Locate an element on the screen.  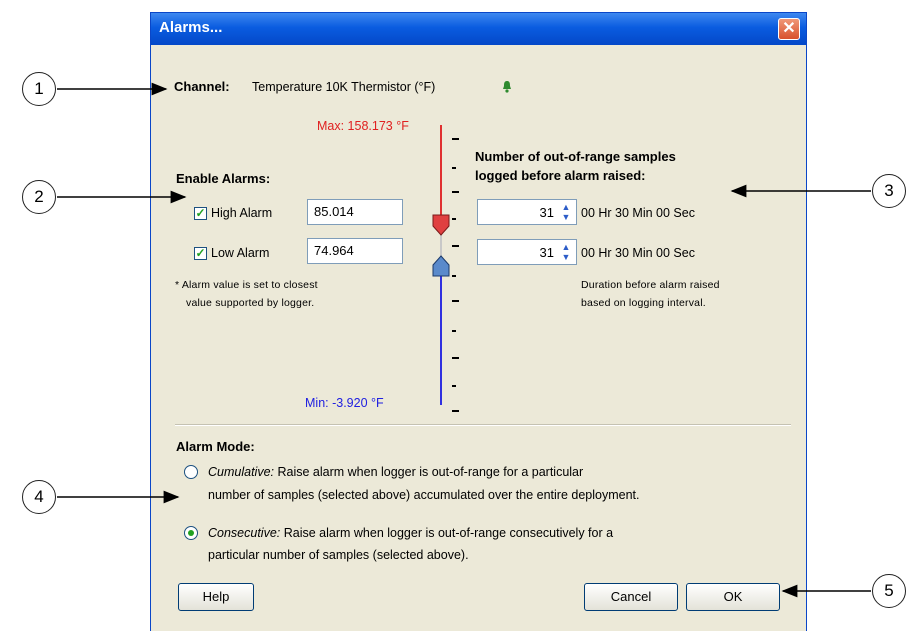
low-duration: 00 Hr 30 Min 00 Sec is located at coordinates (638, 253).